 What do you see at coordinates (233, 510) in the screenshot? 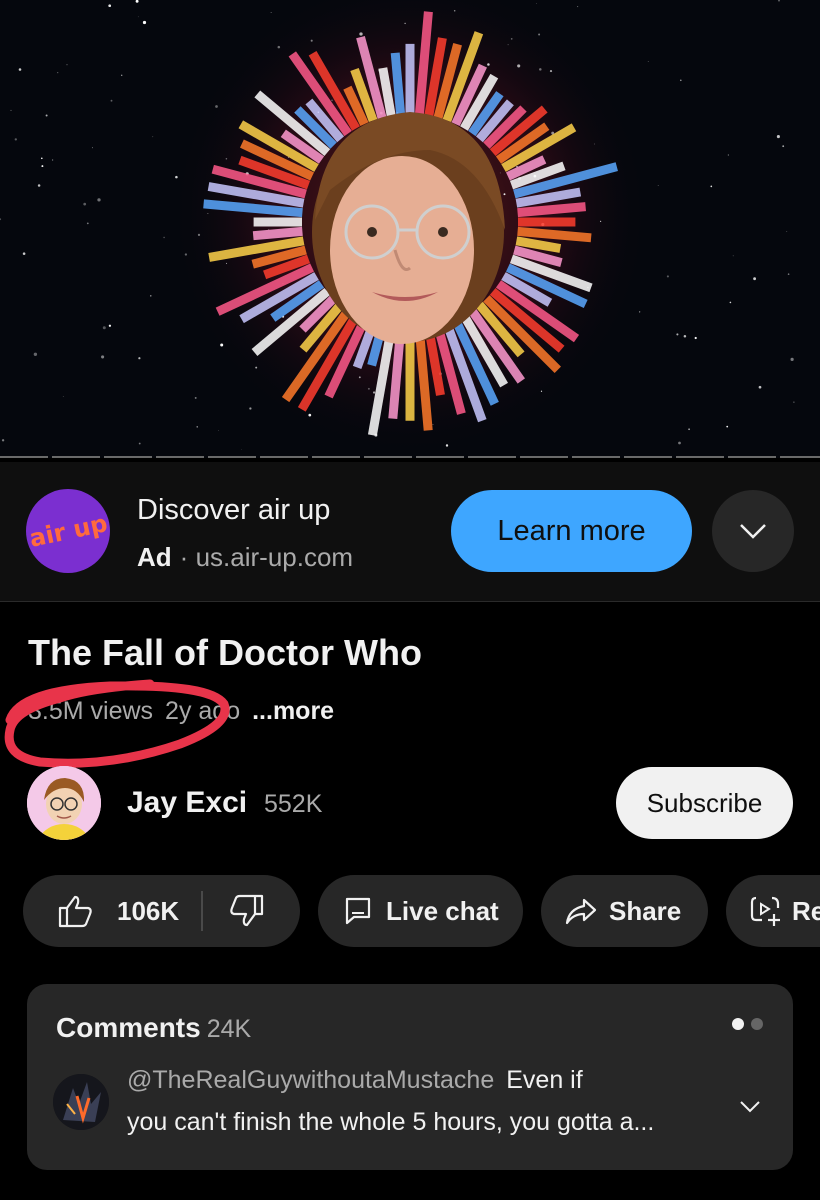
I see `ad-title: Discover air up` at bounding box center [233, 510].